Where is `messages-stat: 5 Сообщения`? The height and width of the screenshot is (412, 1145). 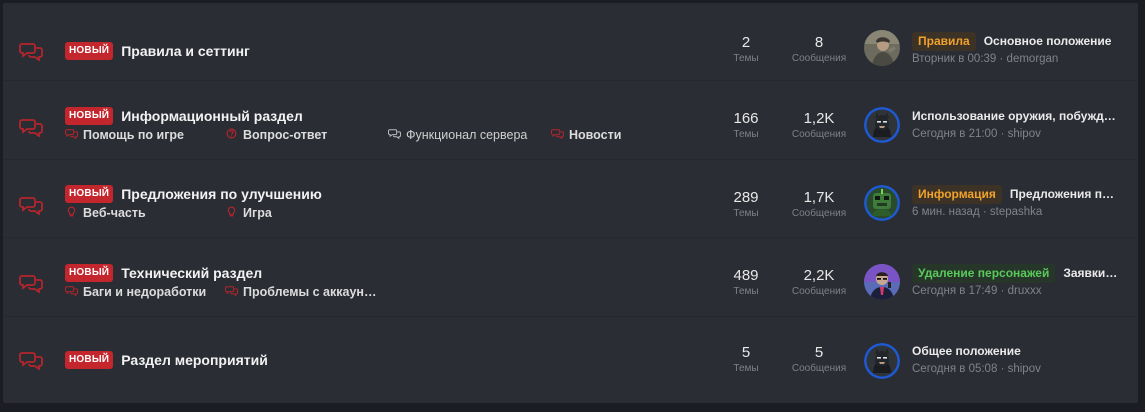
messages-stat: 5 Сообщения is located at coordinates (819, 359).